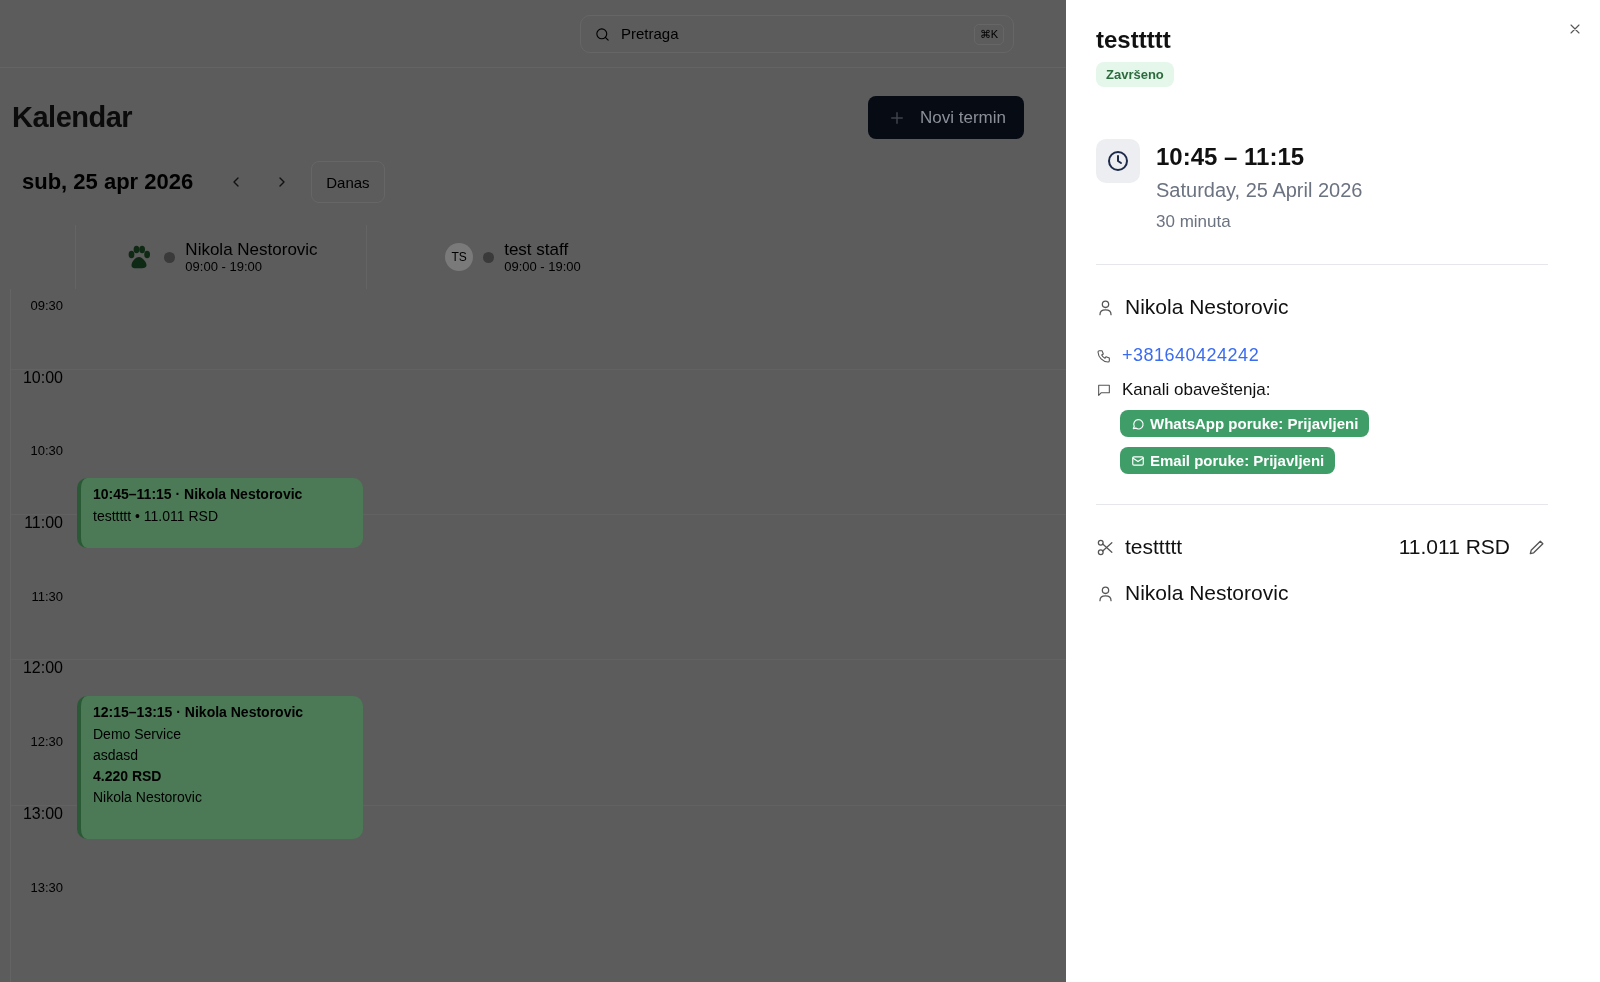 This screenshot has height=982, width=1600. What do you see at coordinates (602, 34) in the screenshot?
I see `search-icon` at bounding box center [602, 34].